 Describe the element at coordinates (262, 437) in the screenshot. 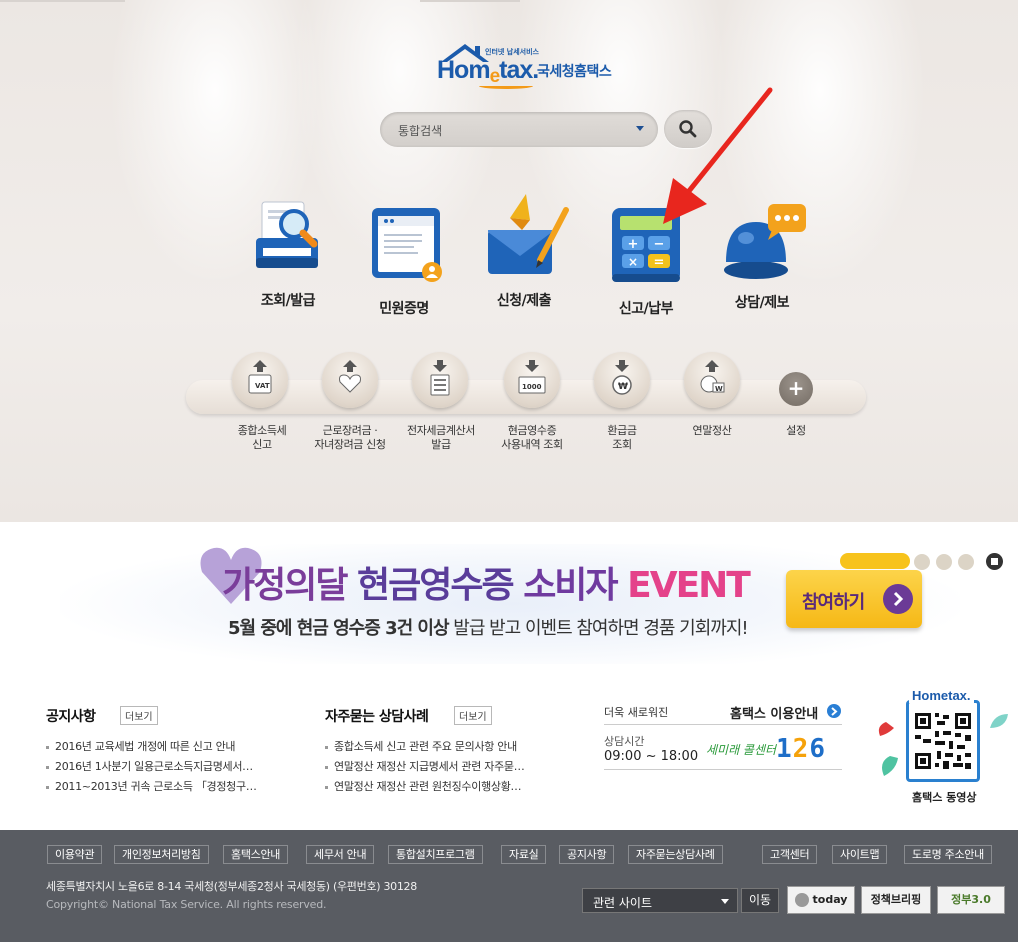

I see `quick-label: 종합소득세 신고` at that location.